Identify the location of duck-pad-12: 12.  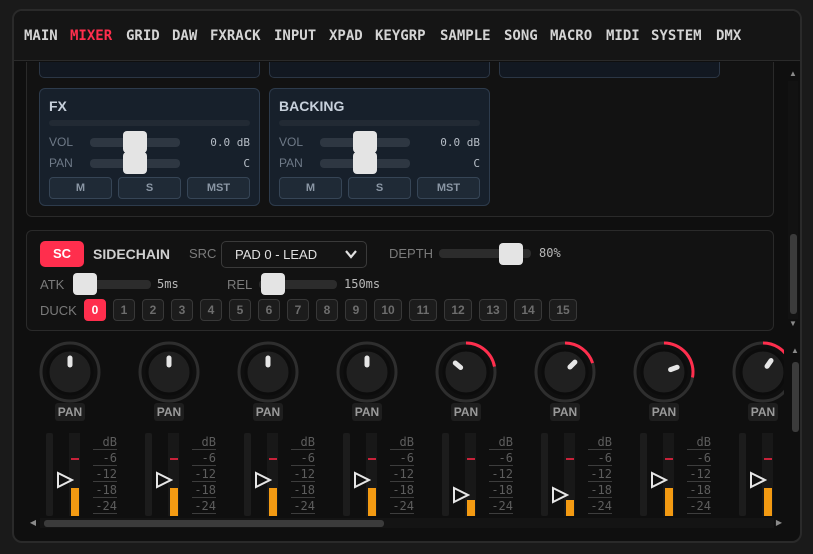
(458, 310).